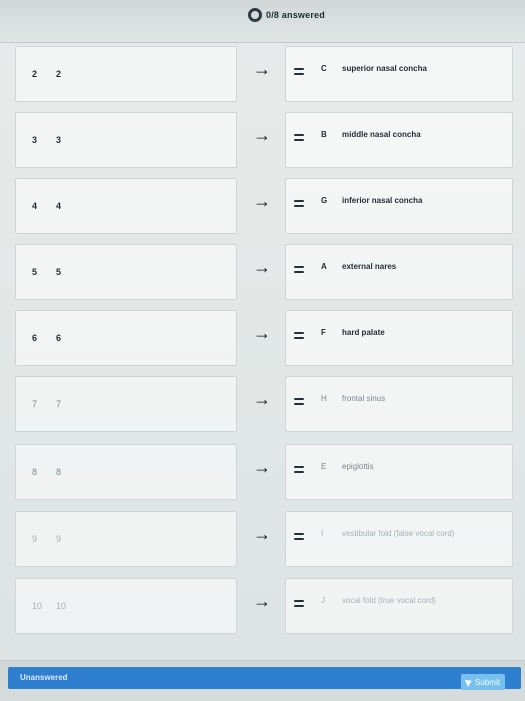 The image size is (525, 701). Describe the element at coordinates (126, 404) in the screenshot. I see `prompt-slot: 7 7` at that location.